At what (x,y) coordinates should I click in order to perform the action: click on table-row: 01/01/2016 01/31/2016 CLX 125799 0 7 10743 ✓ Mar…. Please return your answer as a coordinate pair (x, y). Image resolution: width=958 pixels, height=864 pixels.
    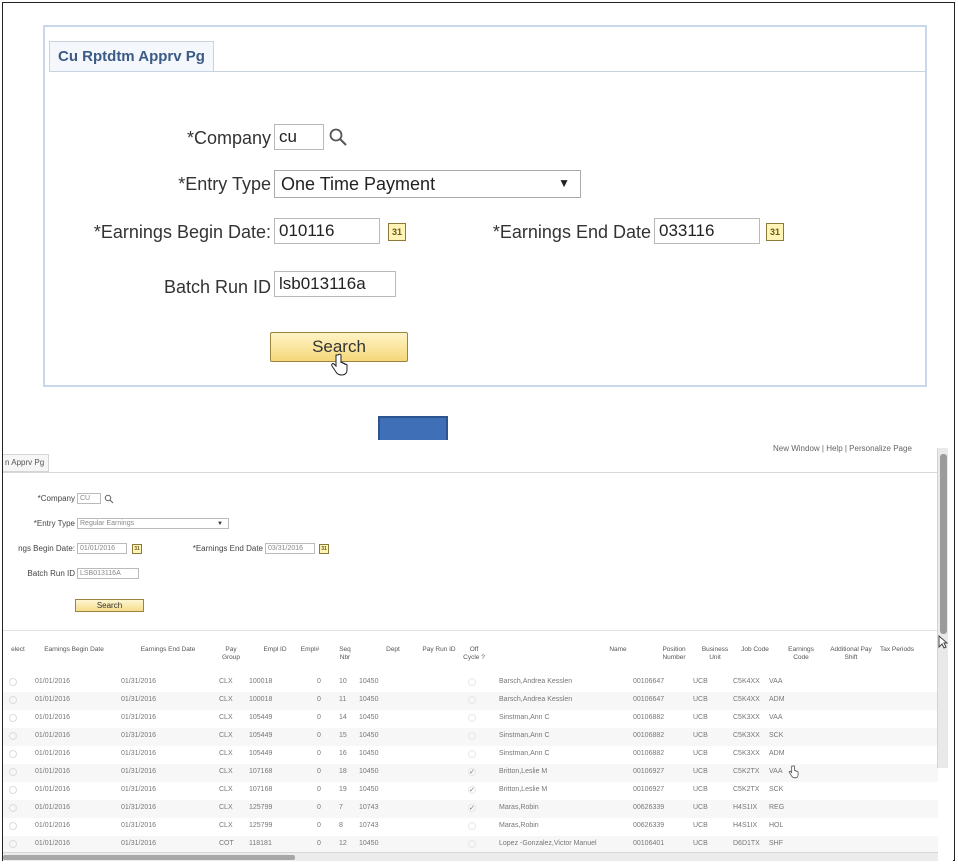
    Looking at the image, I should click on (470, 809).